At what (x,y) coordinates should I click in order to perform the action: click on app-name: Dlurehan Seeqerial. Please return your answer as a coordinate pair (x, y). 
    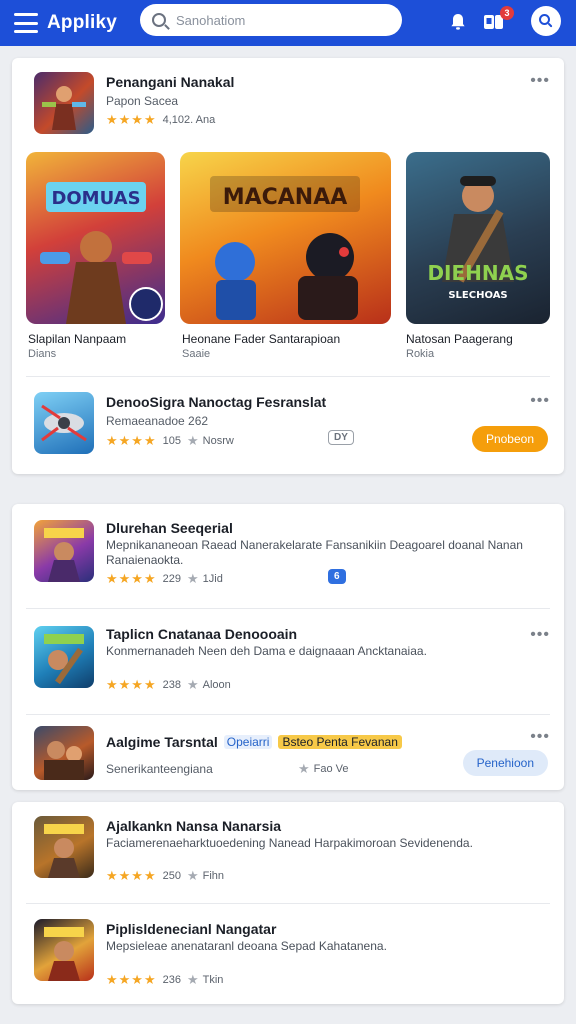
    Looking at the image, I should click on (169, 528).